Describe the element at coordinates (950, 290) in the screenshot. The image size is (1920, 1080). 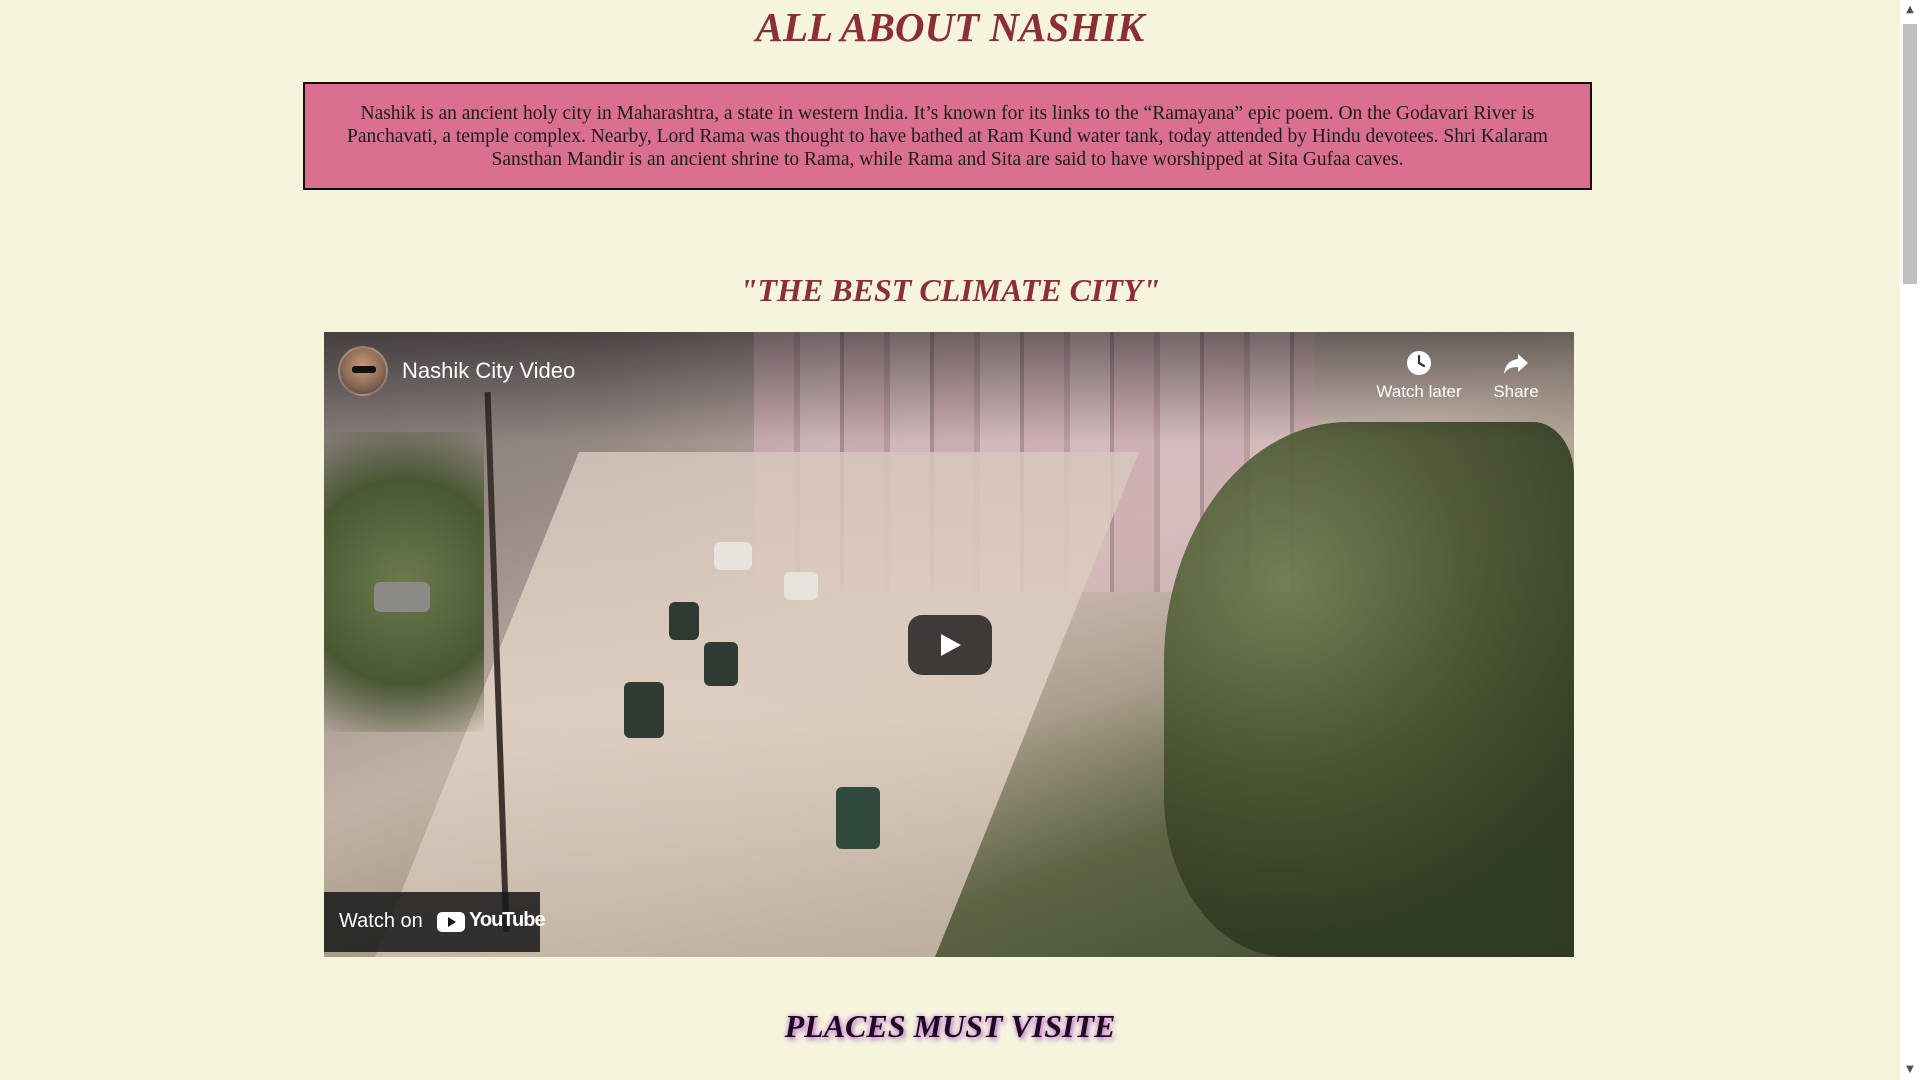
I see `climate-subtitle: "THE BEST CLIMATE CITY"` at that location.